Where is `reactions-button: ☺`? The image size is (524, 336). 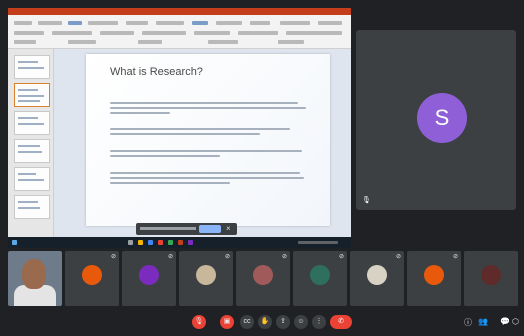 reactions-button: ☺ is located at coordinates (301, 322).